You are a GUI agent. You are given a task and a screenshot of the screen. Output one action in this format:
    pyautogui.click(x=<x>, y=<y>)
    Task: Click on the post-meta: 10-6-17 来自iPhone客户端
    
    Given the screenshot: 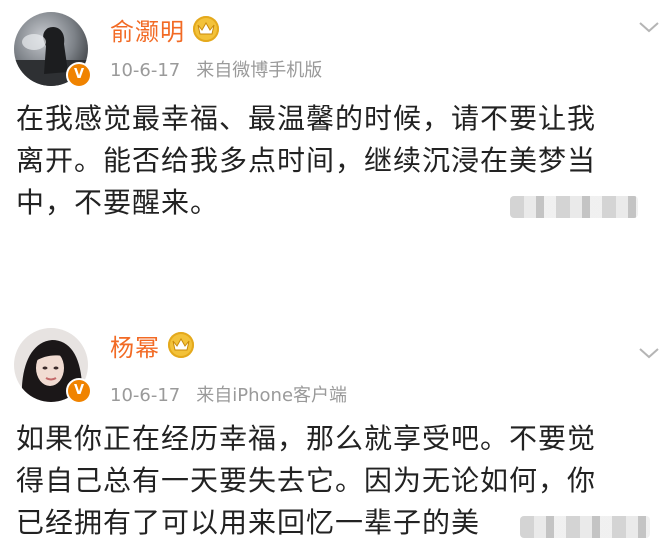 What is the action you would take?
    pyautogui.click(x=228, y=394)
    